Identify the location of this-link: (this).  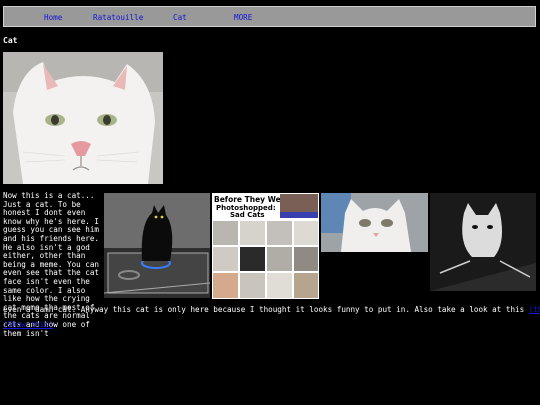
(534, 309).